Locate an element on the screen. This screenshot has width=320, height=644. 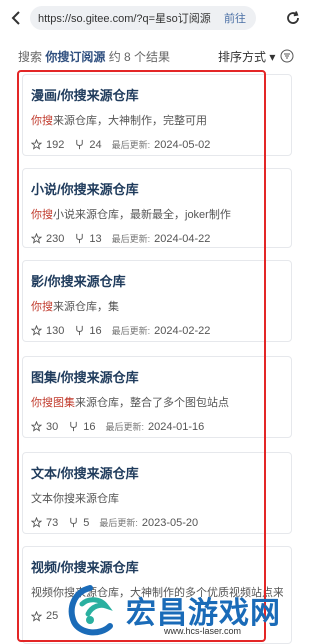
result-description: 你搜来源仓库，大神制作，完整可用 is located at coordinates (157, 120).